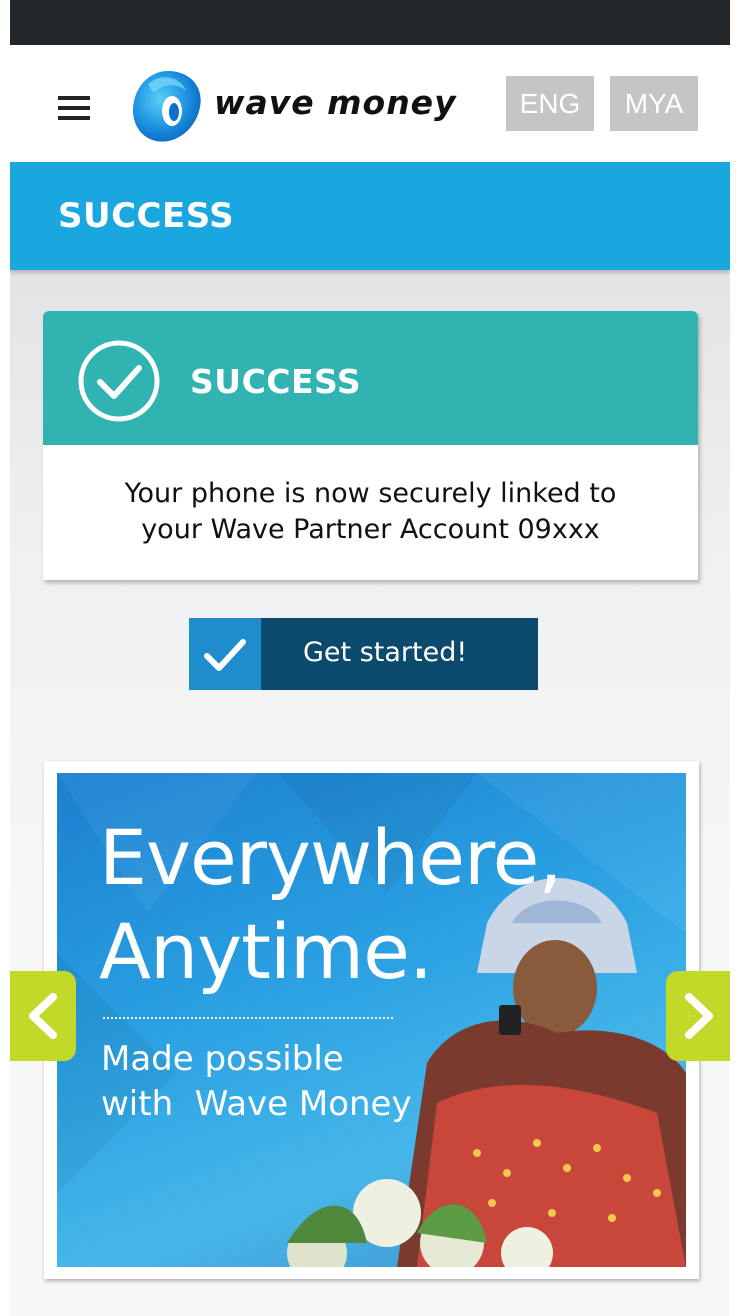 Image resolution: width=739 pixels, height=1316 pixels. Describe the element at coordinates (166, 106) in the screenshot. I see `wave-logo-icon` at that location.